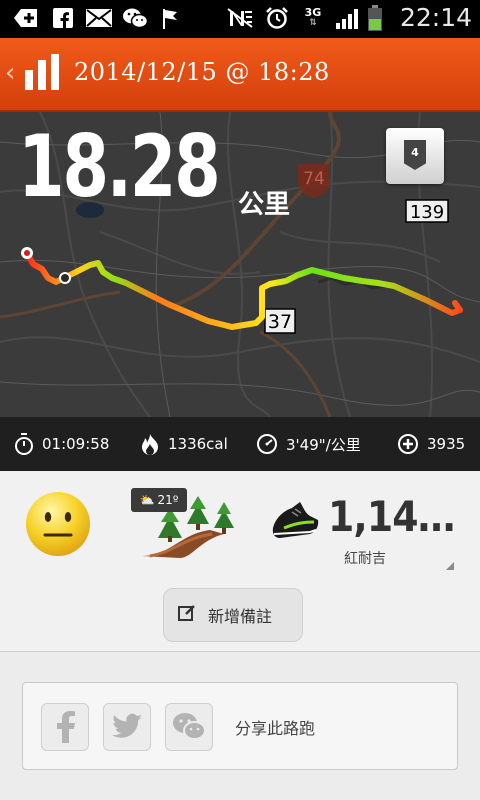 The width and height of the screenshot is (480, 800). I want to click on shoe-icon, so click(295, 522).